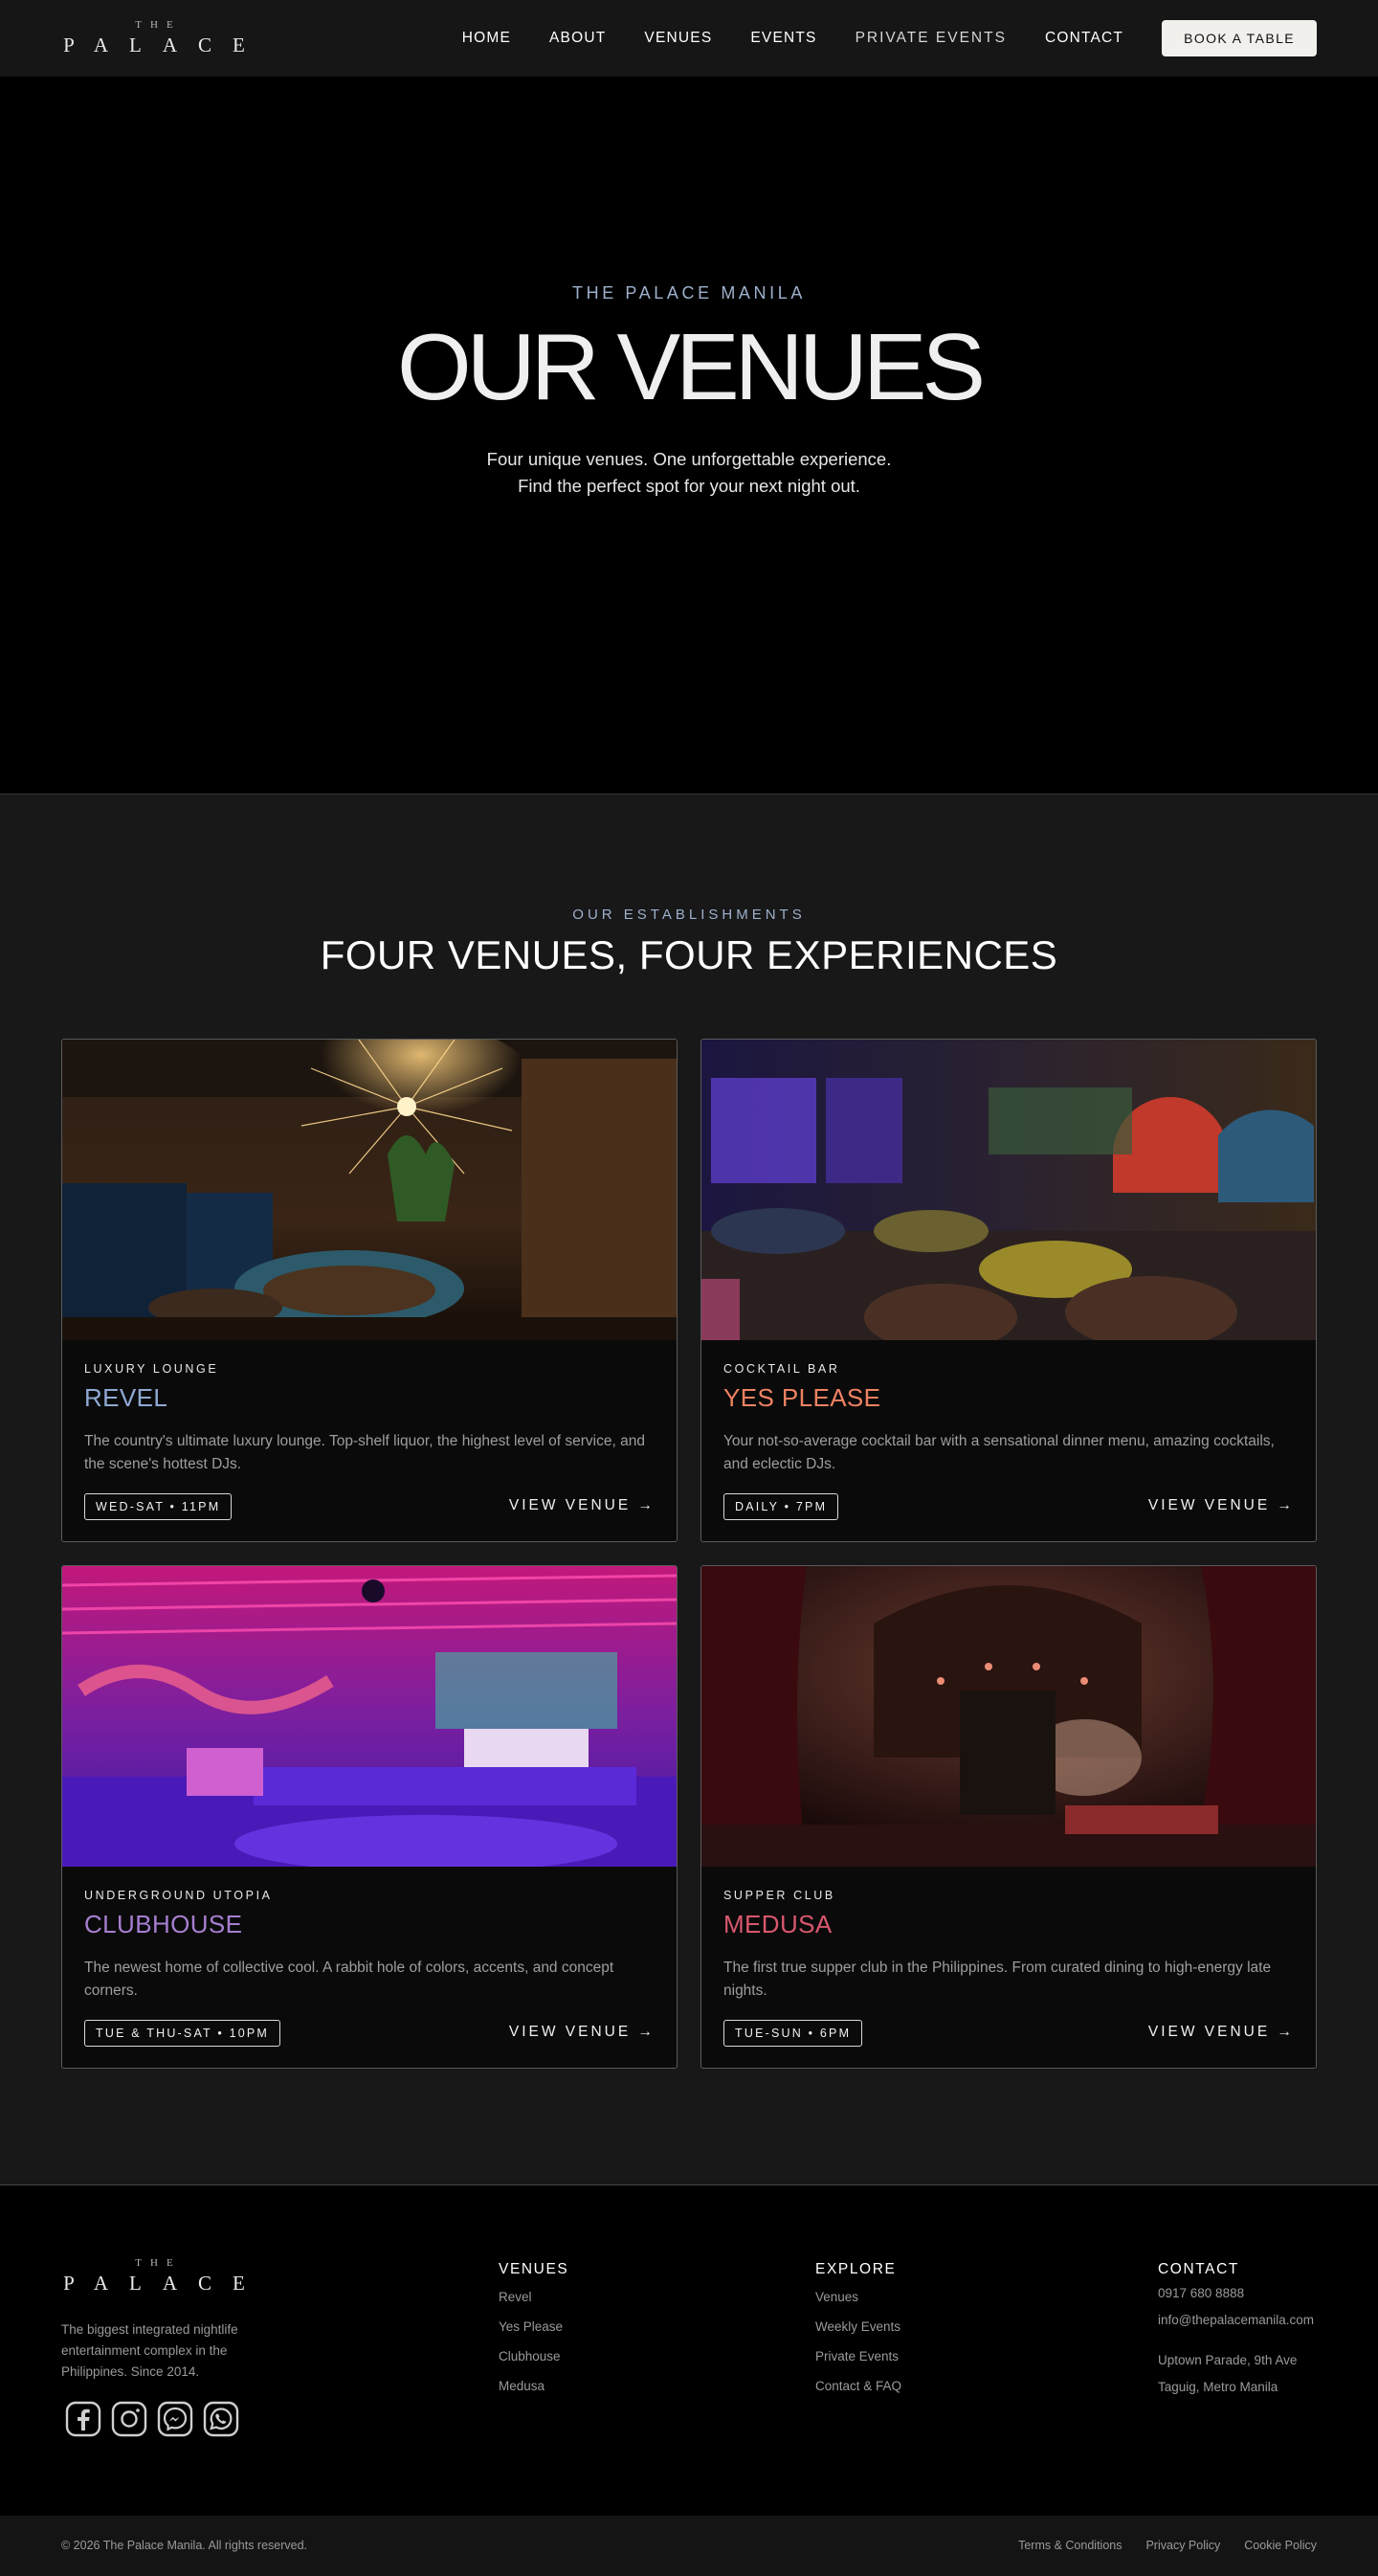 Image resolution: width=1378 pixels, height=2576 pixels. What do you see at coordinates (129, 2419) in the screenshot?
I see `instagram-icon` at bounding box center [129, 2419].